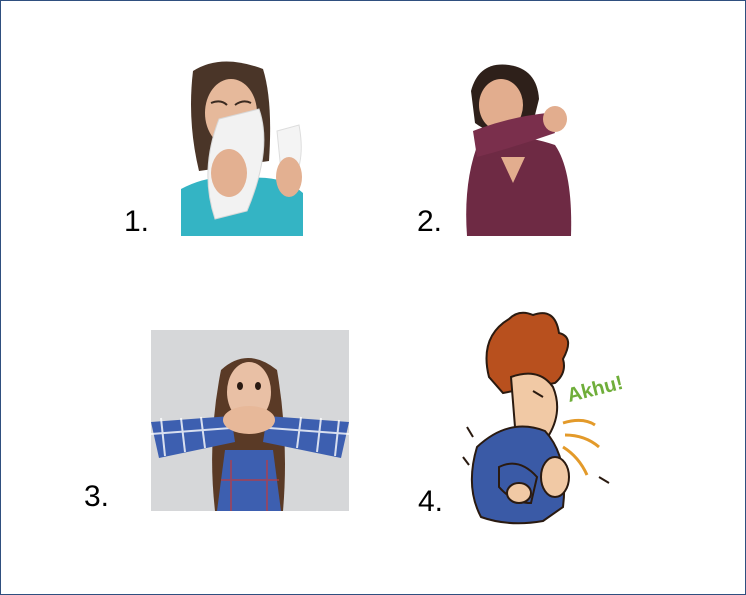 The image size is (746, 595). Describe the element at coordinates (250, 148) in the screenshot. I see `sneezing-tissue-image` at that location.